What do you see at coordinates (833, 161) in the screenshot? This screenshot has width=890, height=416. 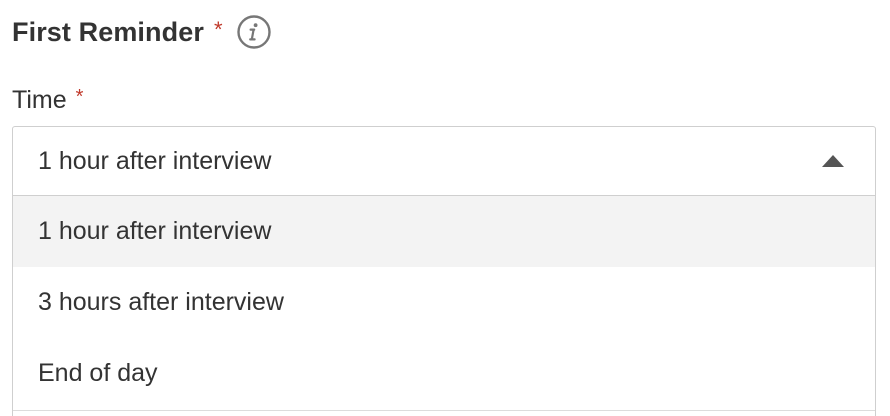 I see `caret-up-icon` at bounding box center [833, 161].